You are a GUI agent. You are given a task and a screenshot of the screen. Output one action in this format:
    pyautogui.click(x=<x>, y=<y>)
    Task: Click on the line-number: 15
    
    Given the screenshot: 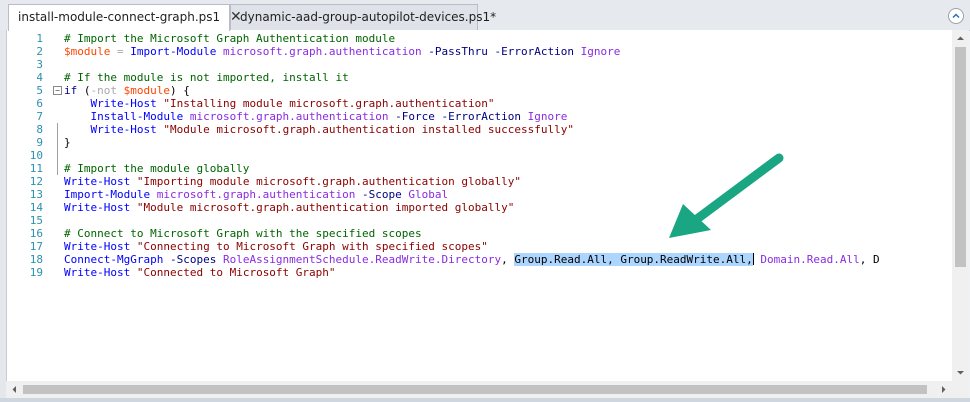 What is the action you would take?
    pyautogui.click(x=36, y=220)
    